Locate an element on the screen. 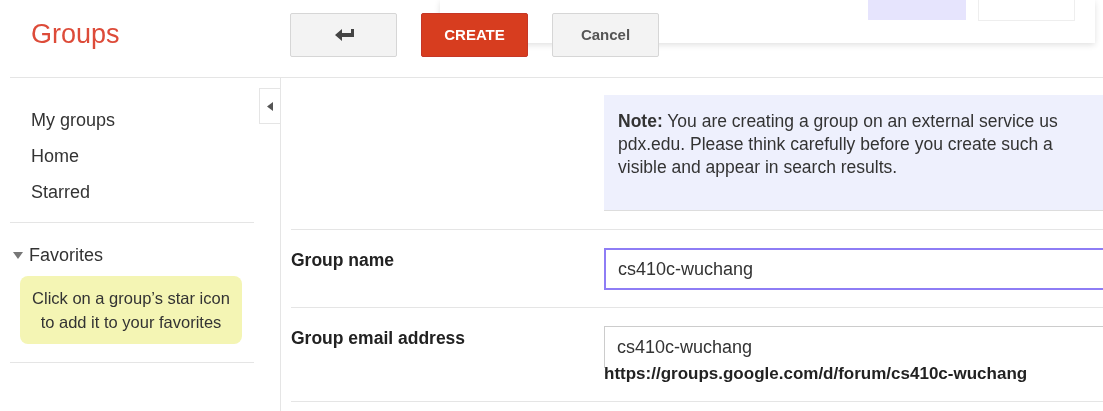  field-label: Group email address is located at coordinates (379, 338).